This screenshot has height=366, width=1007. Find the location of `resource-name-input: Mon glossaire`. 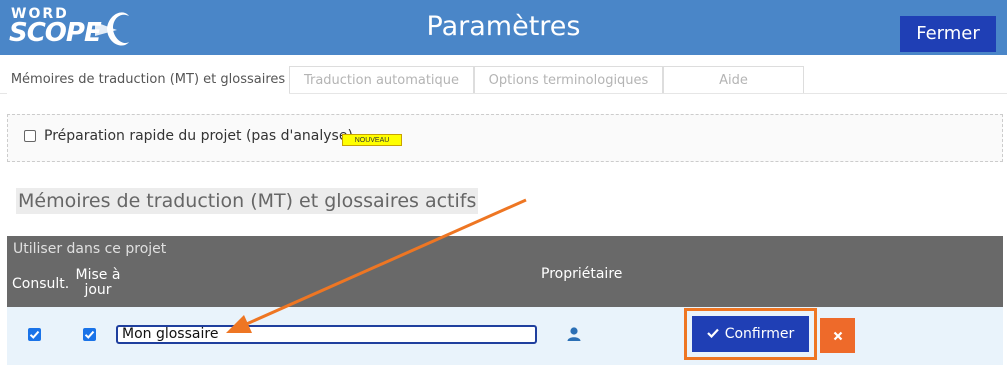

resource-name-input: Mon glossaire is located at coordinates (326, 334).